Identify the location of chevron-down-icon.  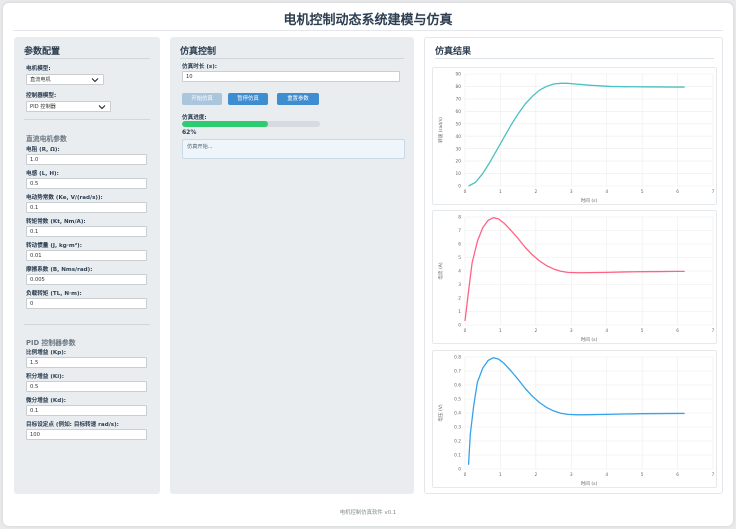
(95, 80).